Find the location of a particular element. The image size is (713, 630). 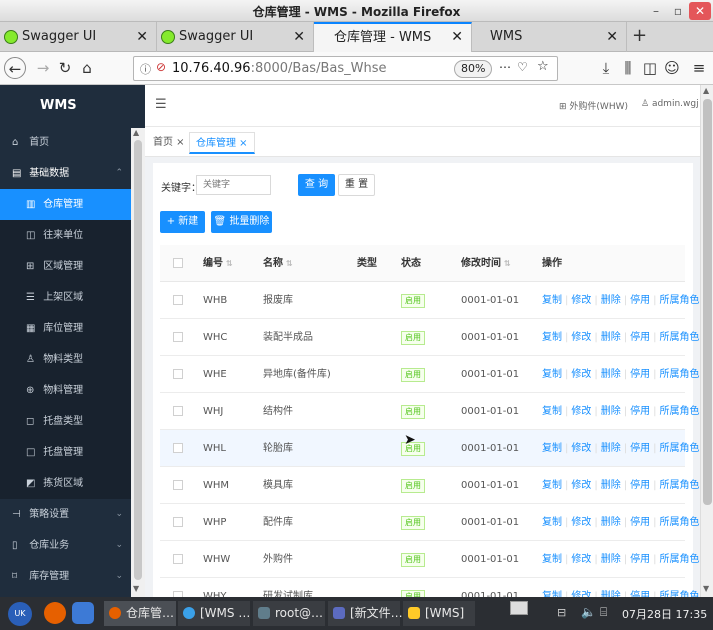

maximize-icon: ▫ is located at coordinates (678, 11).